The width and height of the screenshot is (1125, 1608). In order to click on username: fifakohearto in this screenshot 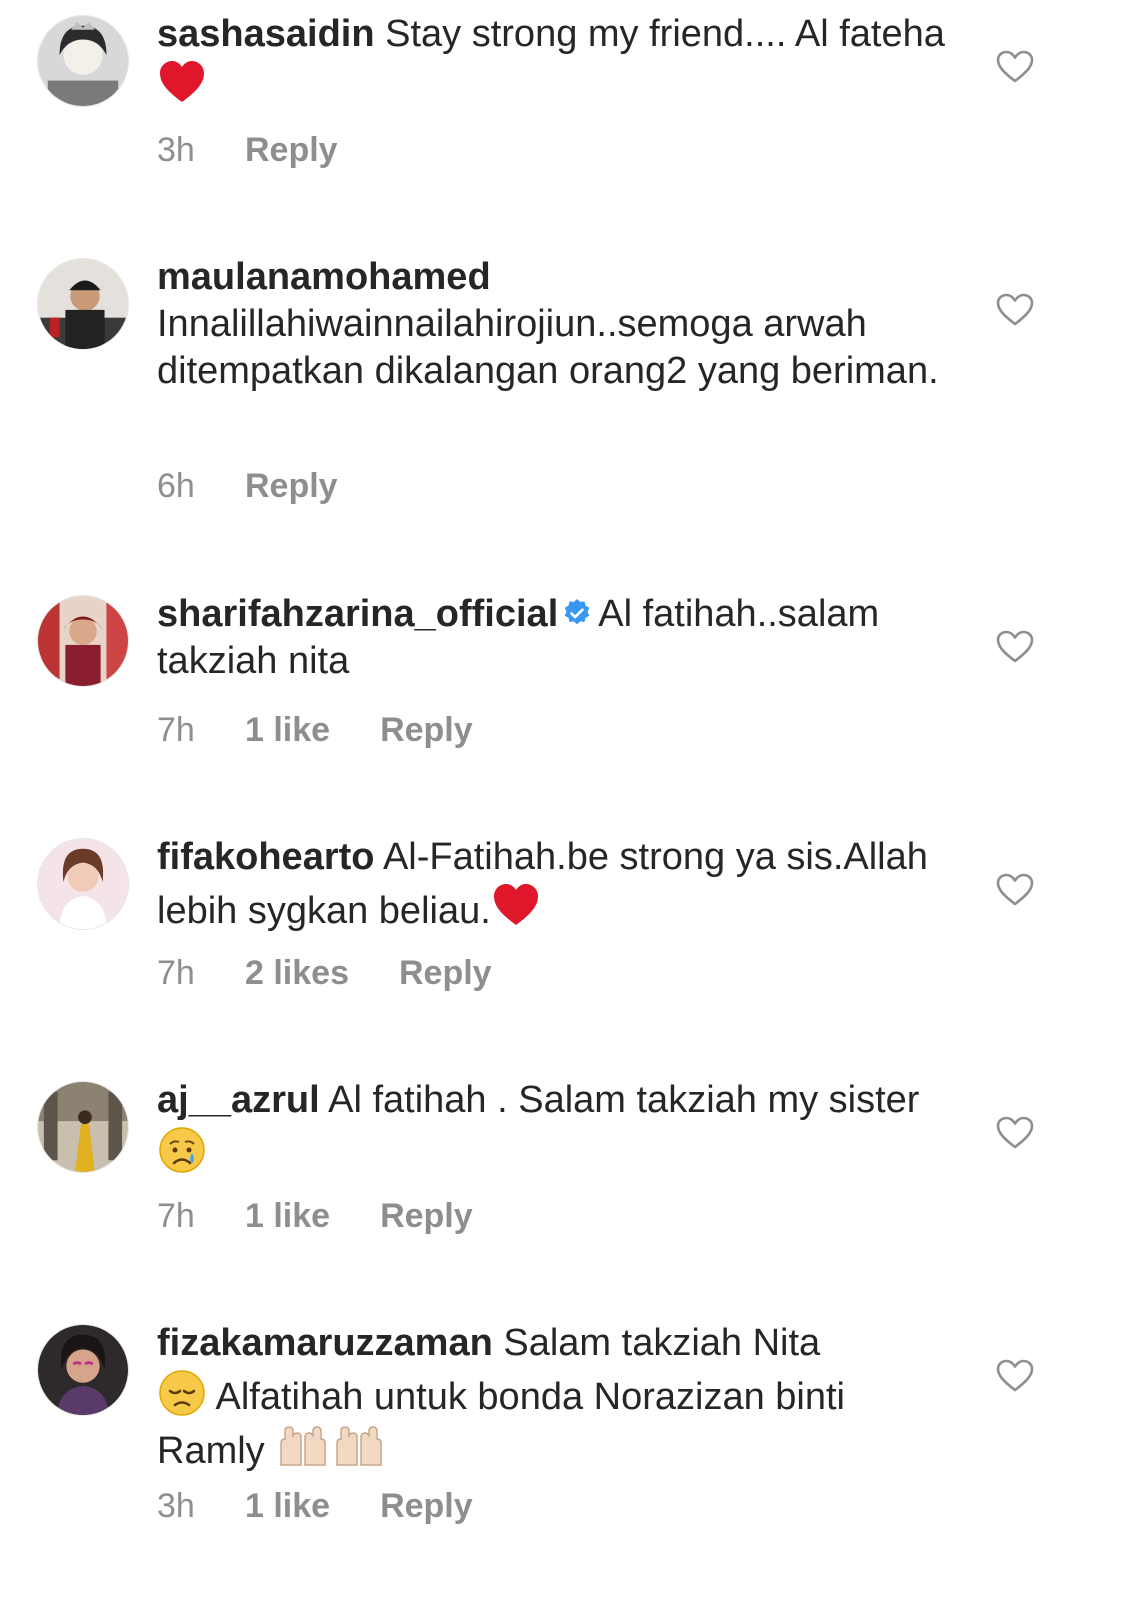, I will do `click(265, 857)`.